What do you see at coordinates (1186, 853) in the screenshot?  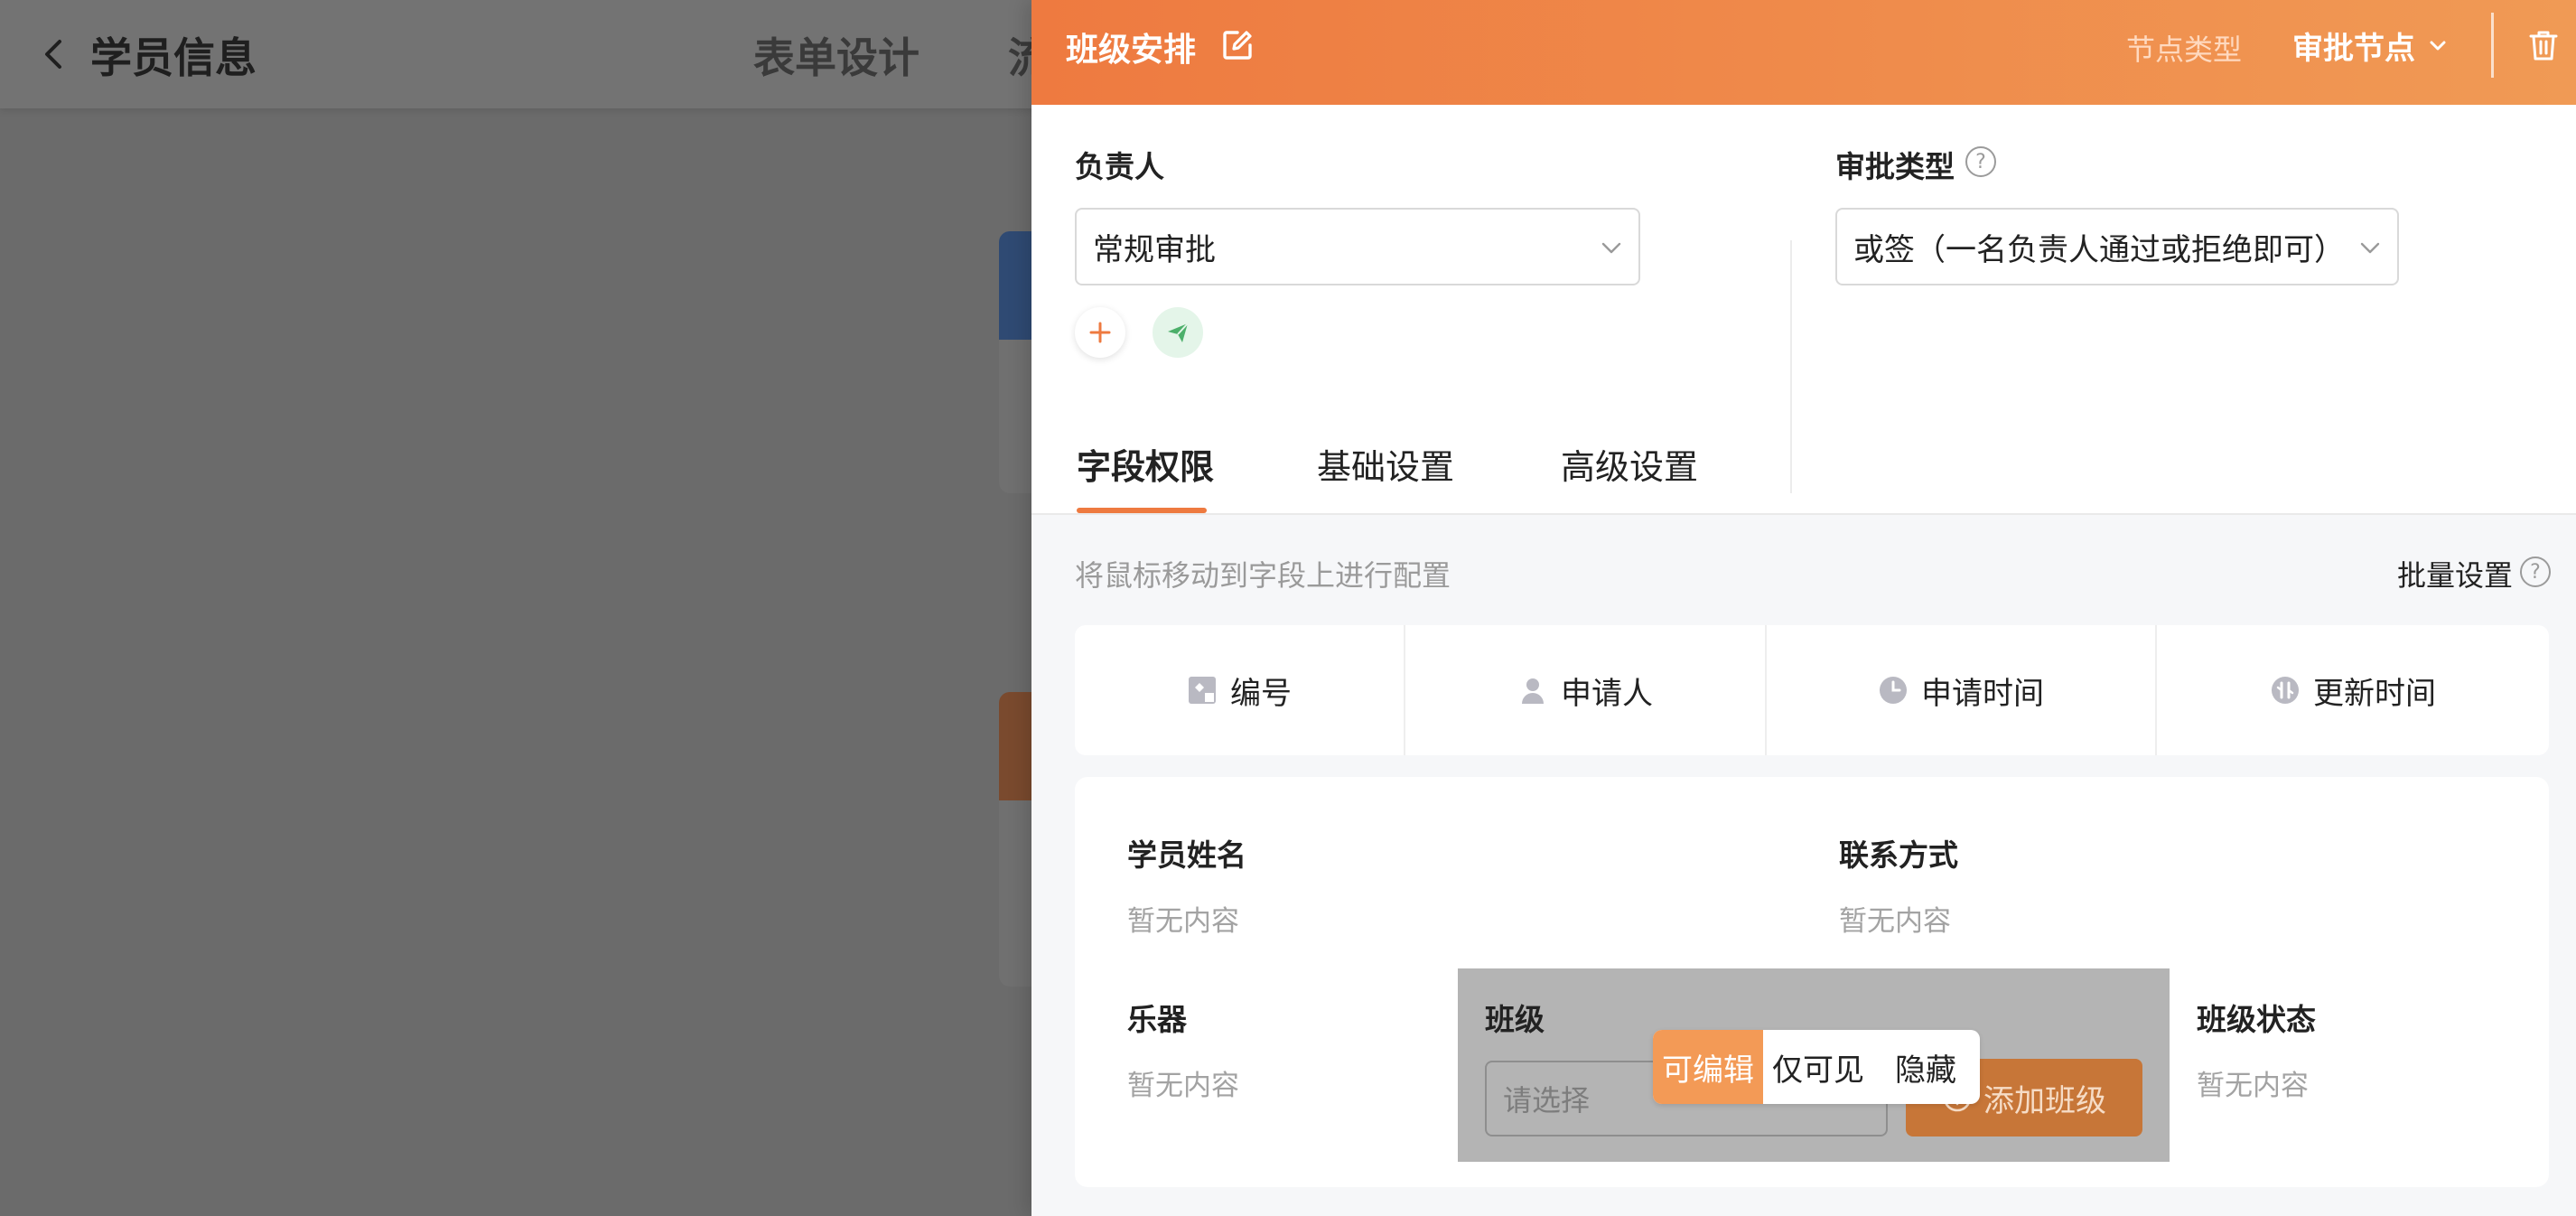 I see `field-student-name-label: 学员姓名` at bounding box center [1186, 853].